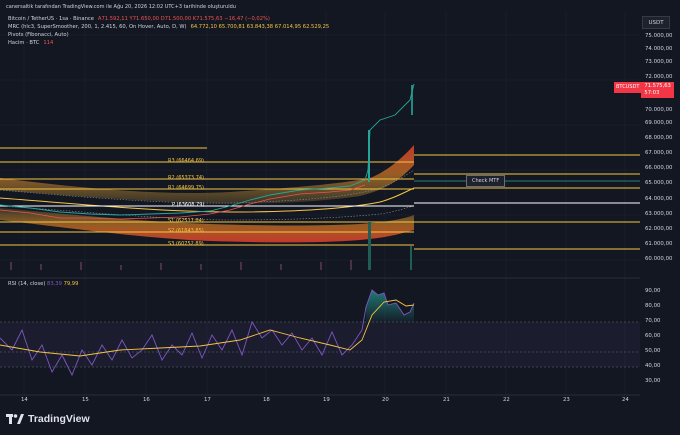  I want to click on x-axis-label: 22, so click(506, 400).